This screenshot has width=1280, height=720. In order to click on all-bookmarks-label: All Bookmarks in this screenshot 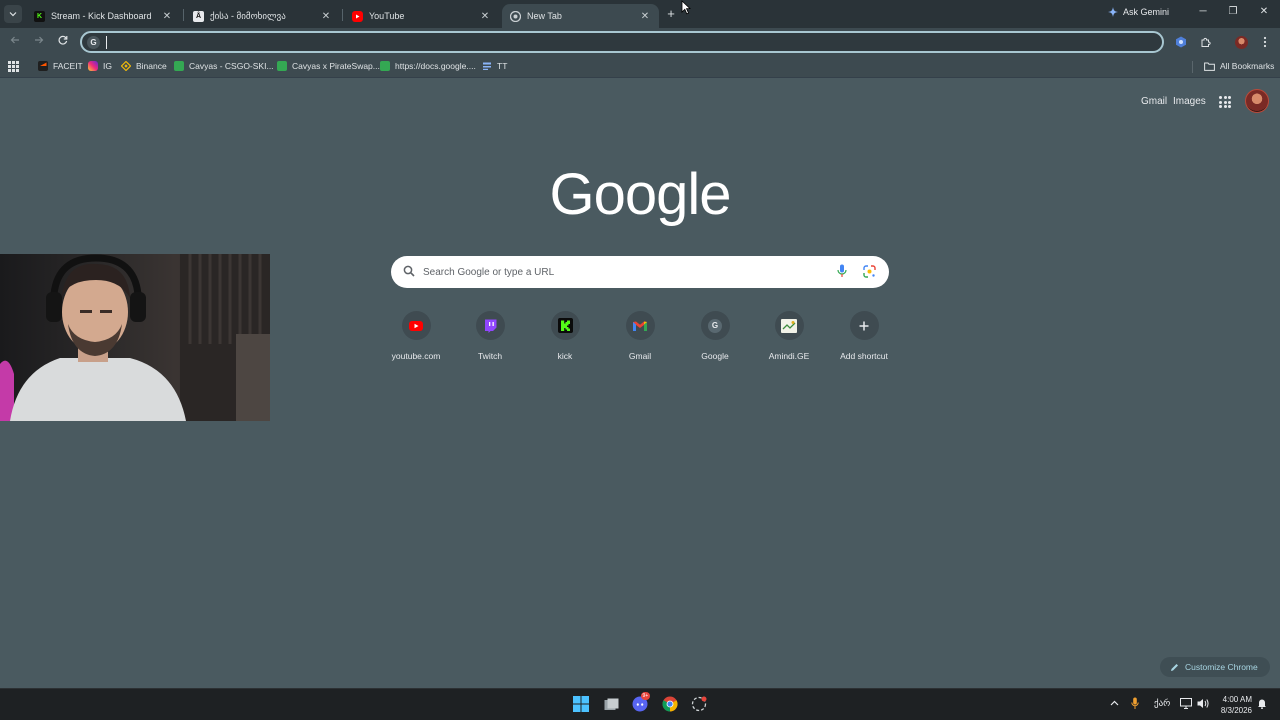, I will do `click(1247, 66)`.